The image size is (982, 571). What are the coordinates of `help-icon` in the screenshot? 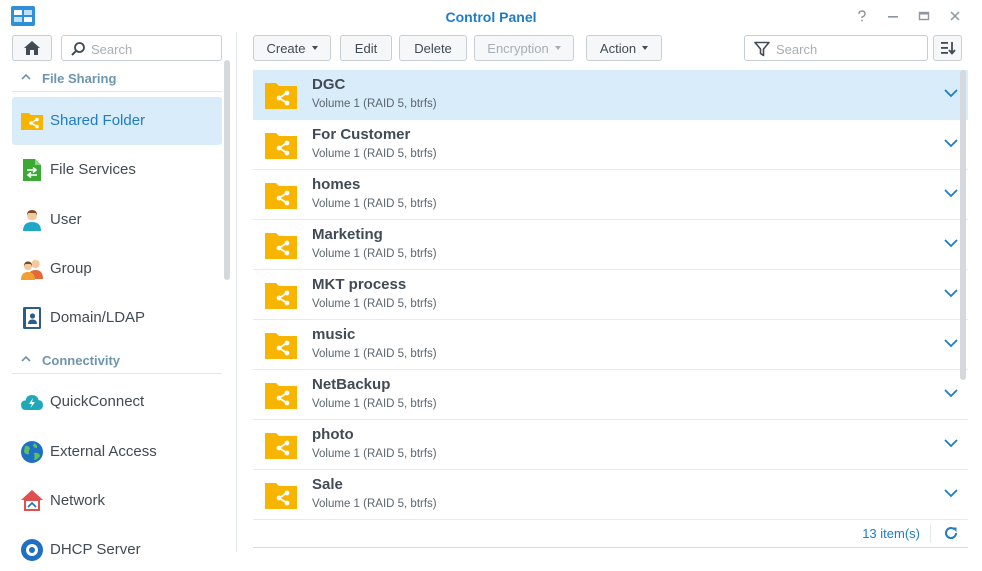 It's located at (862, 16).